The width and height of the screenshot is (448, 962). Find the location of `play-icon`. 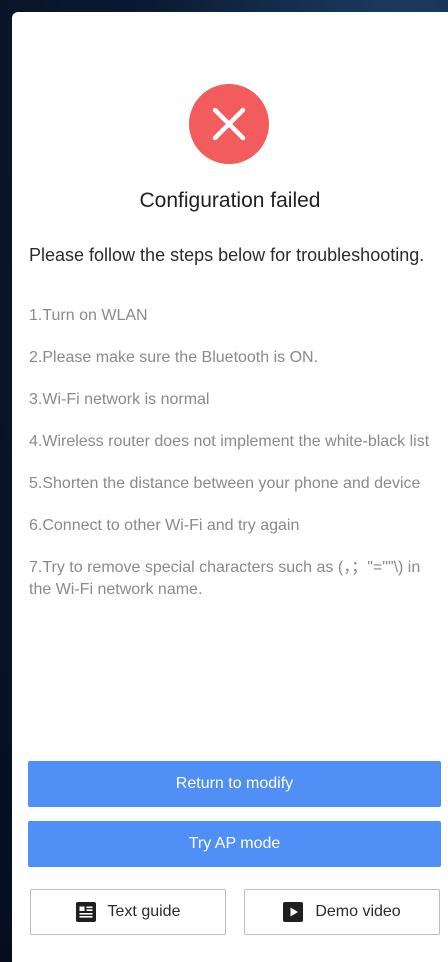

play-icon is located at coordinates (293, 912).